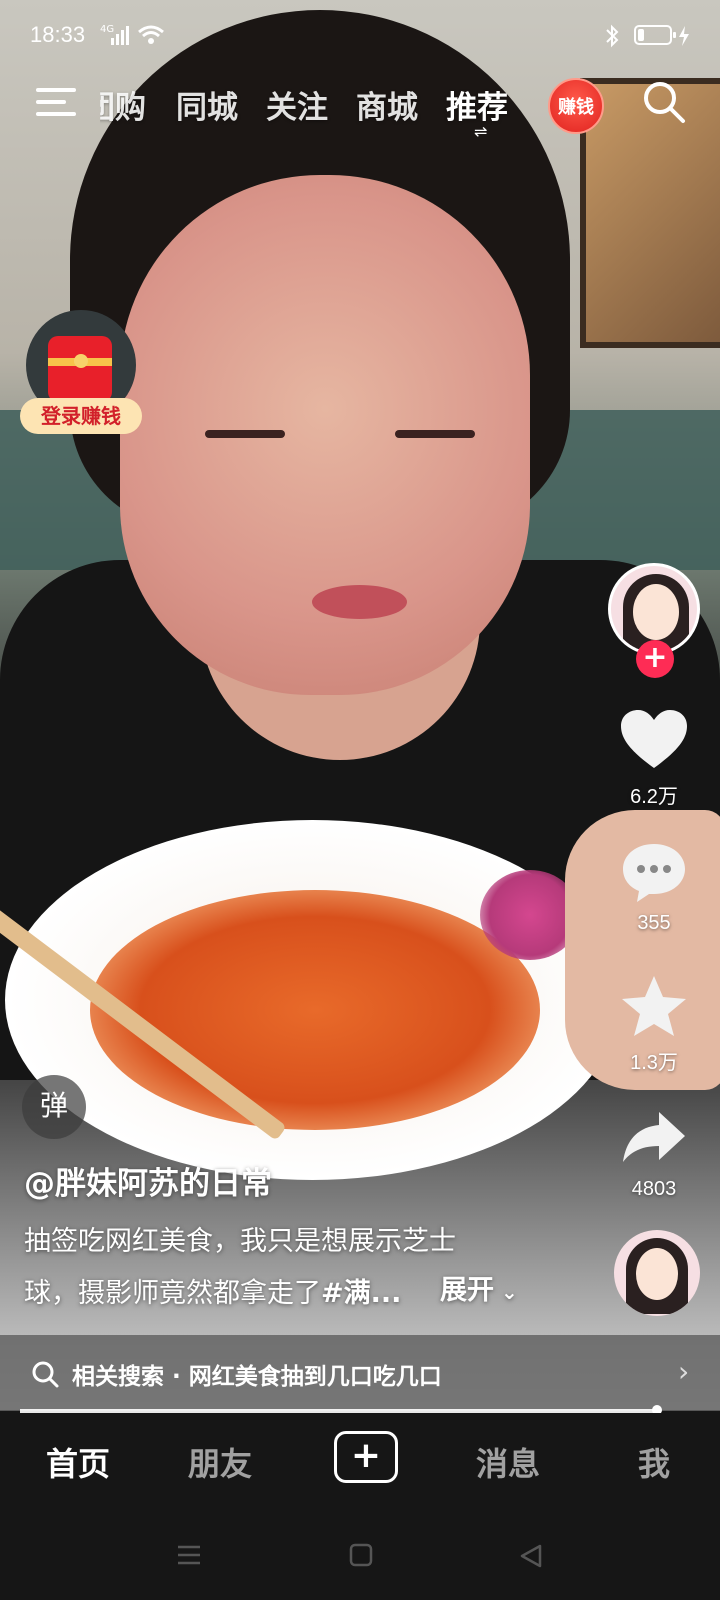  What do you see at coordinates (240, 1241) in the screenshot?
I see `description-line-1: 抽签吃网红美食，我只是想展示芝士` at bounding box center [240, 1241].